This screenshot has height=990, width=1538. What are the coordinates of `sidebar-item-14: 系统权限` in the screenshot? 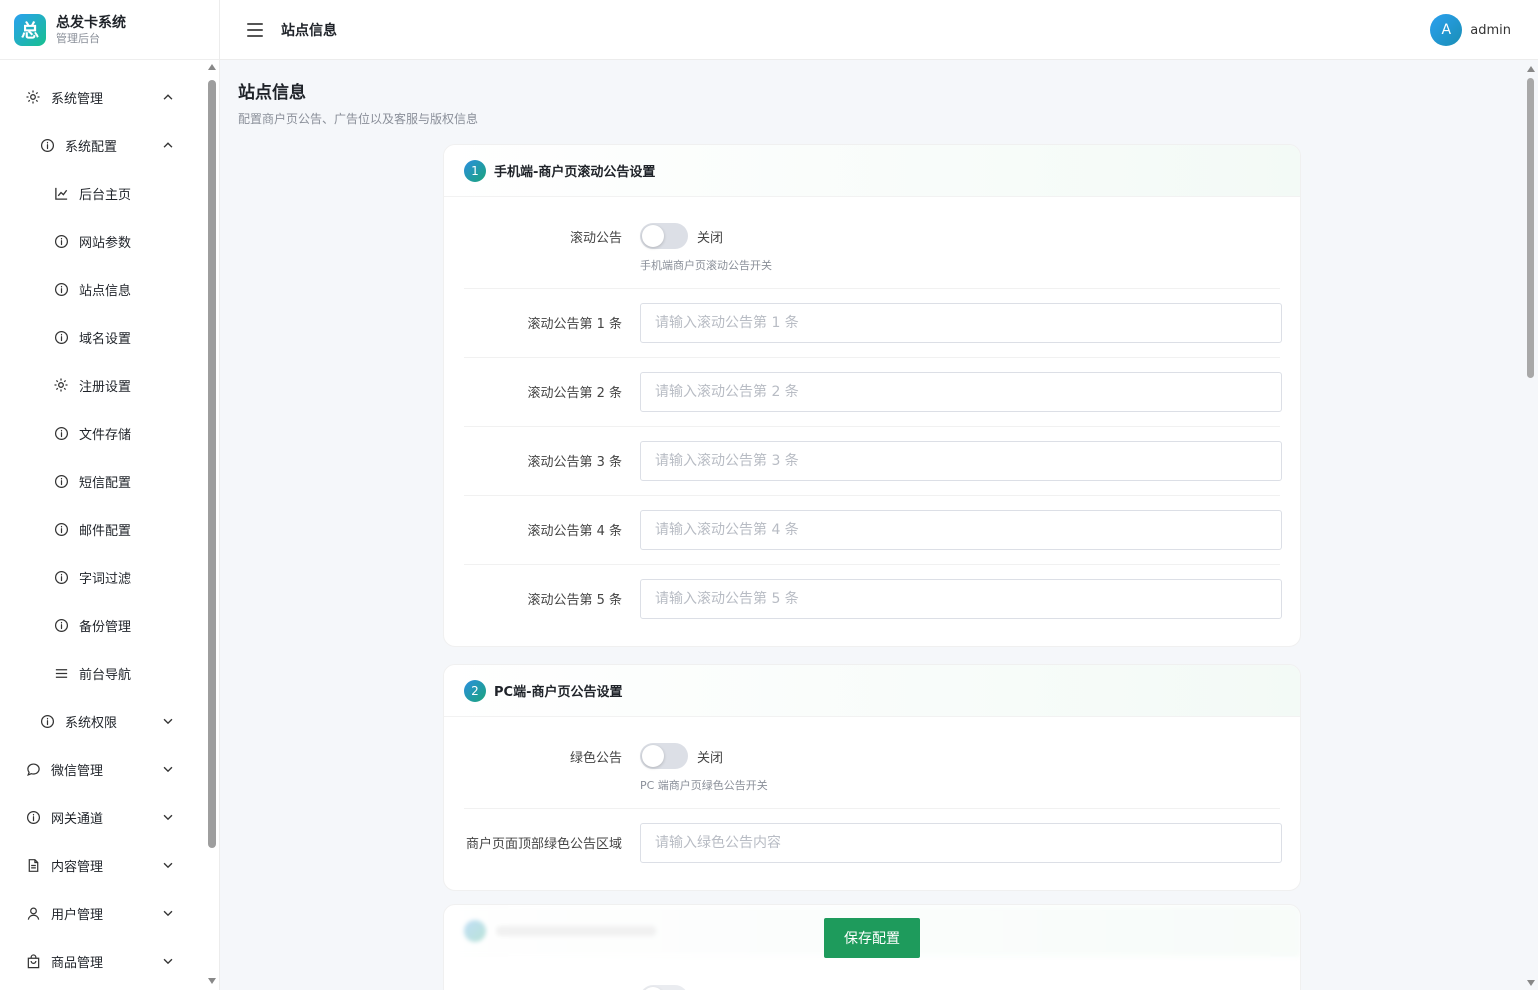 It's located at (102, 721).